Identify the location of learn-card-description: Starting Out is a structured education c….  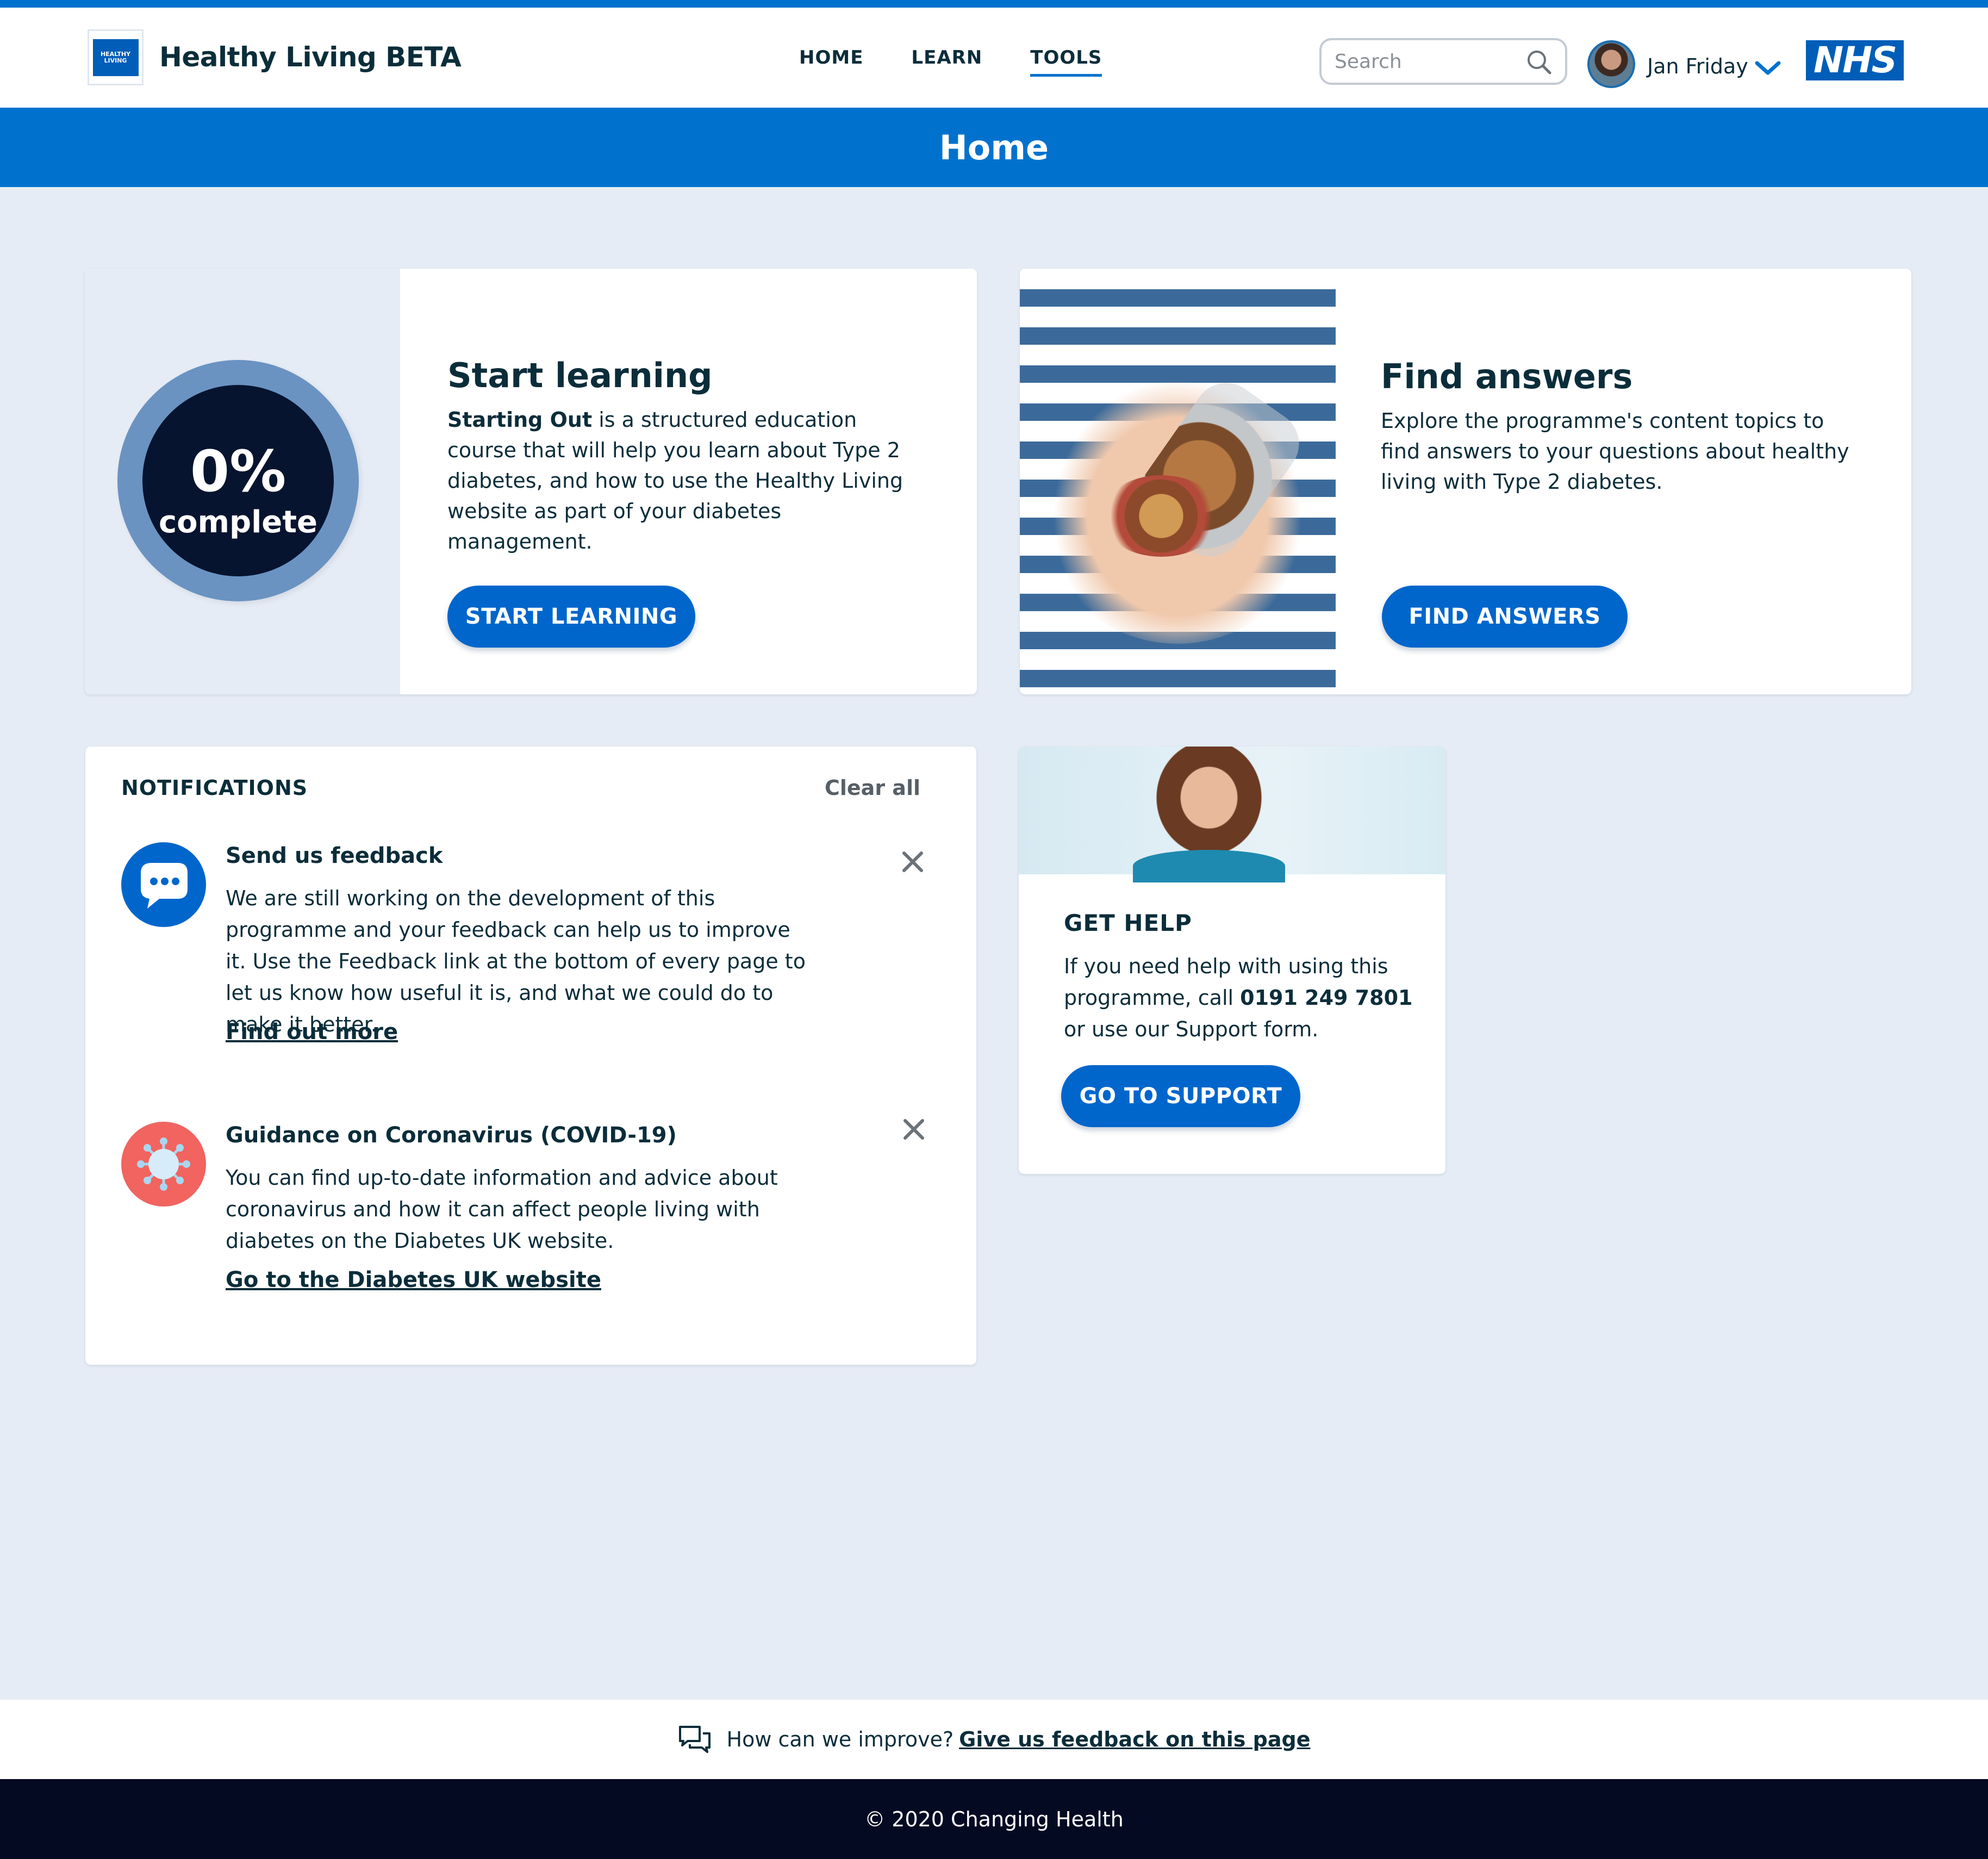
(686, 481).